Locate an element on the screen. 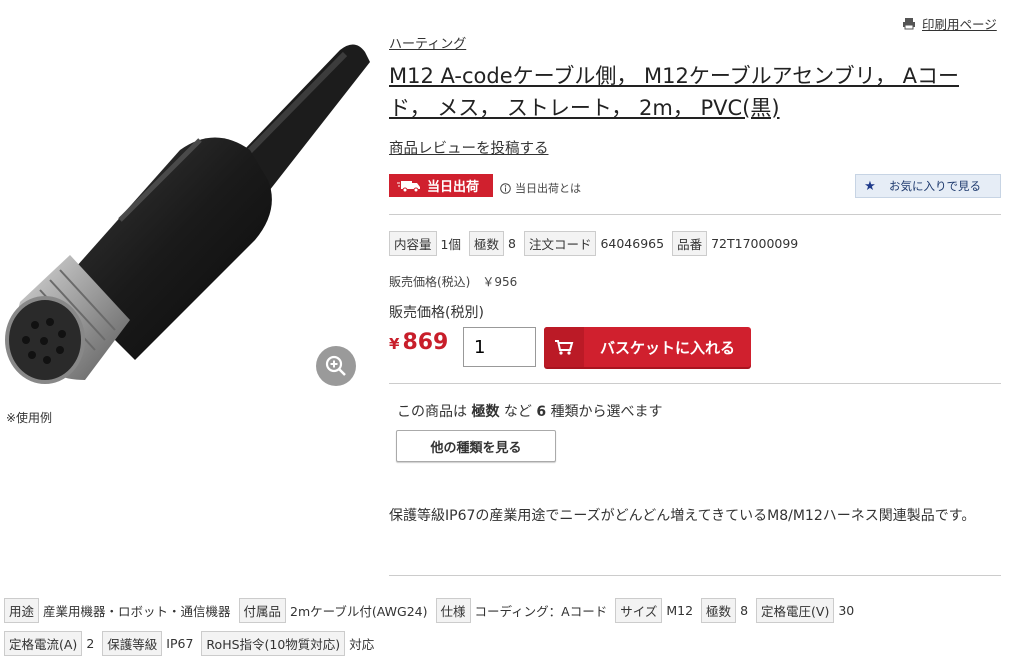 This screenshot has width=1014, height=663. attr-label: 極数 is located at coordinates (719, 610).